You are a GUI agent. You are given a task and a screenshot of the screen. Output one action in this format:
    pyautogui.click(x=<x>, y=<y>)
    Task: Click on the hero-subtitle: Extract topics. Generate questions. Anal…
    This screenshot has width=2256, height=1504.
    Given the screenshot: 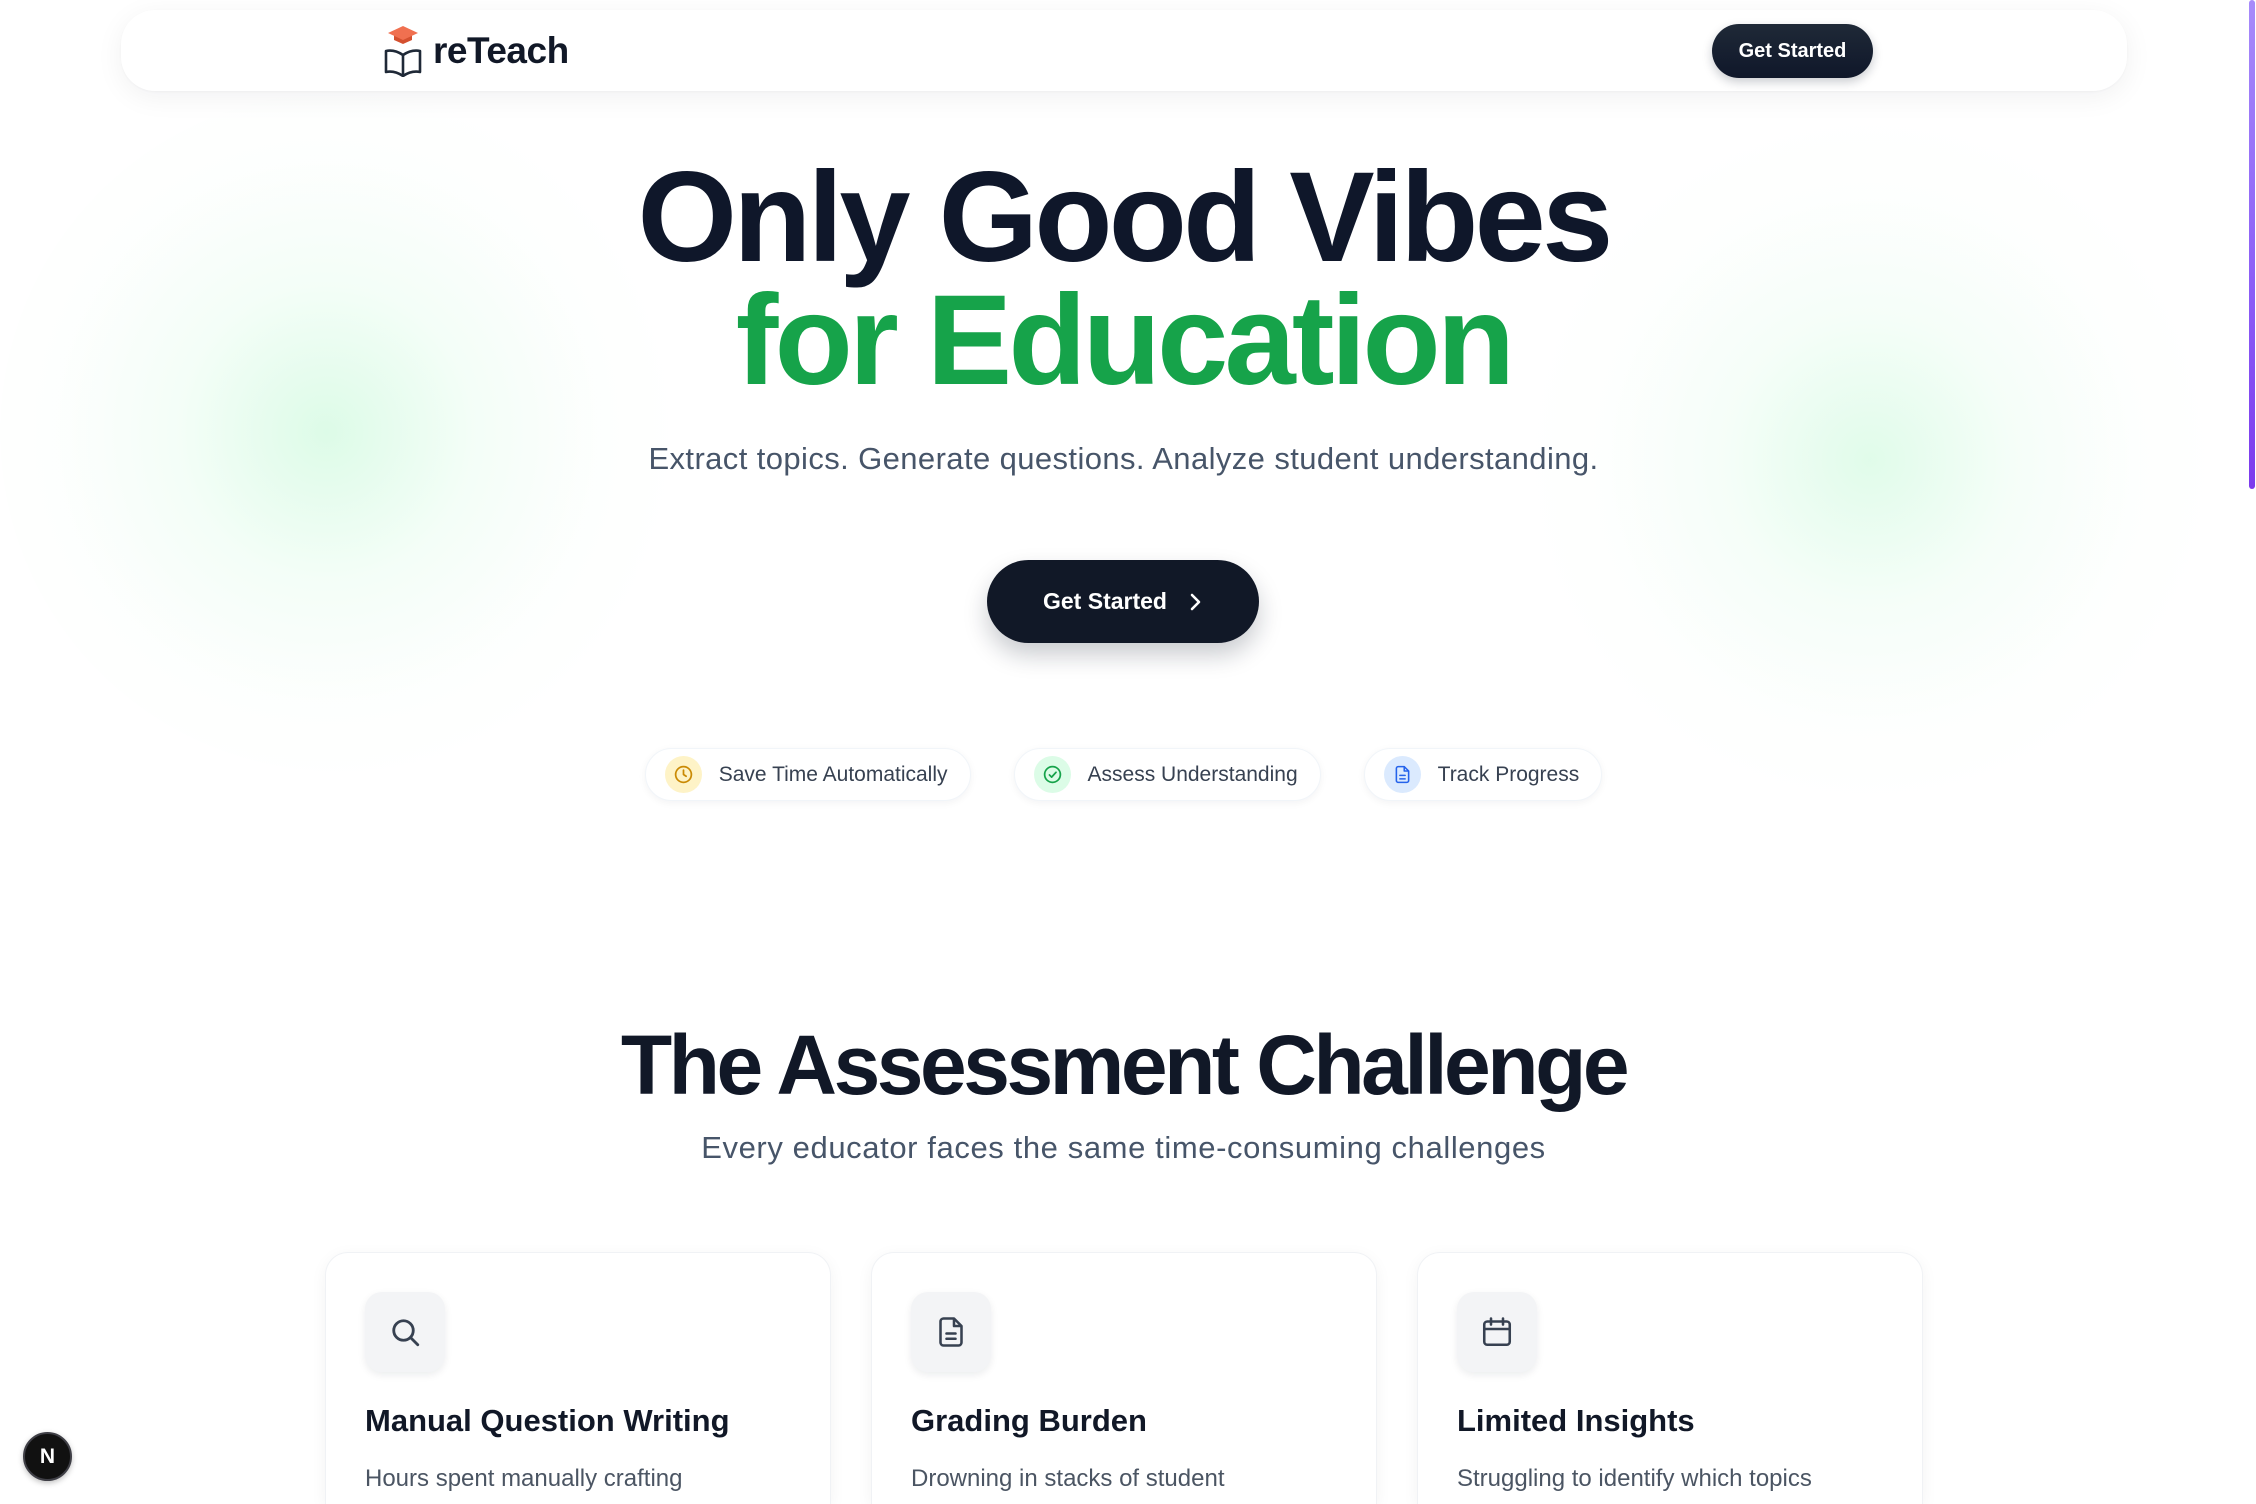 What is the action you would take?
    pyautogui.click(x=1123, y=458)
    